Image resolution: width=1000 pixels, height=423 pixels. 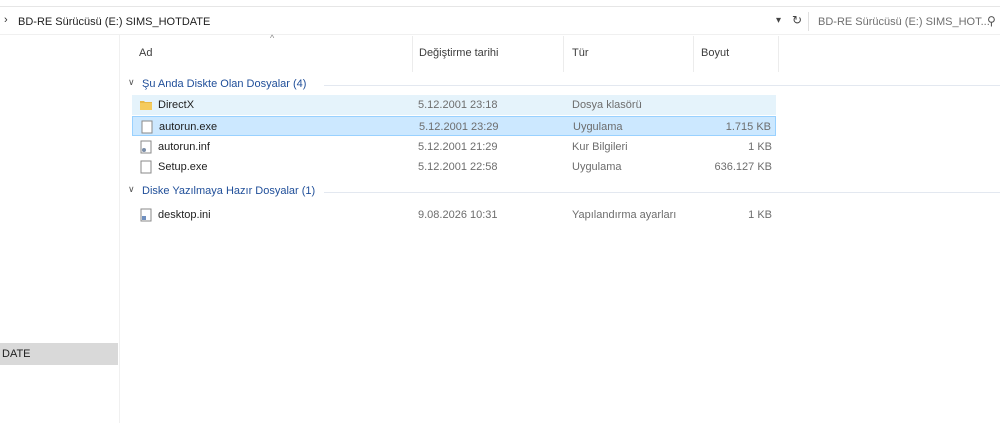 What do you see at coordinates (458, 105) in the screenshot?
I see `file-date: 5.12.2001 23:18` at bounding box center [458, 105].